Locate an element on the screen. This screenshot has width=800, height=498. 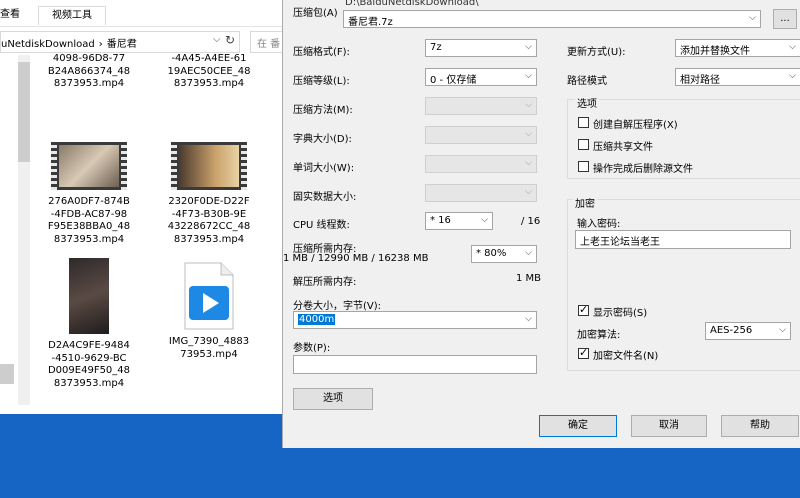
archive-label: 压缩包(A) is located at coordinates (315, 13).